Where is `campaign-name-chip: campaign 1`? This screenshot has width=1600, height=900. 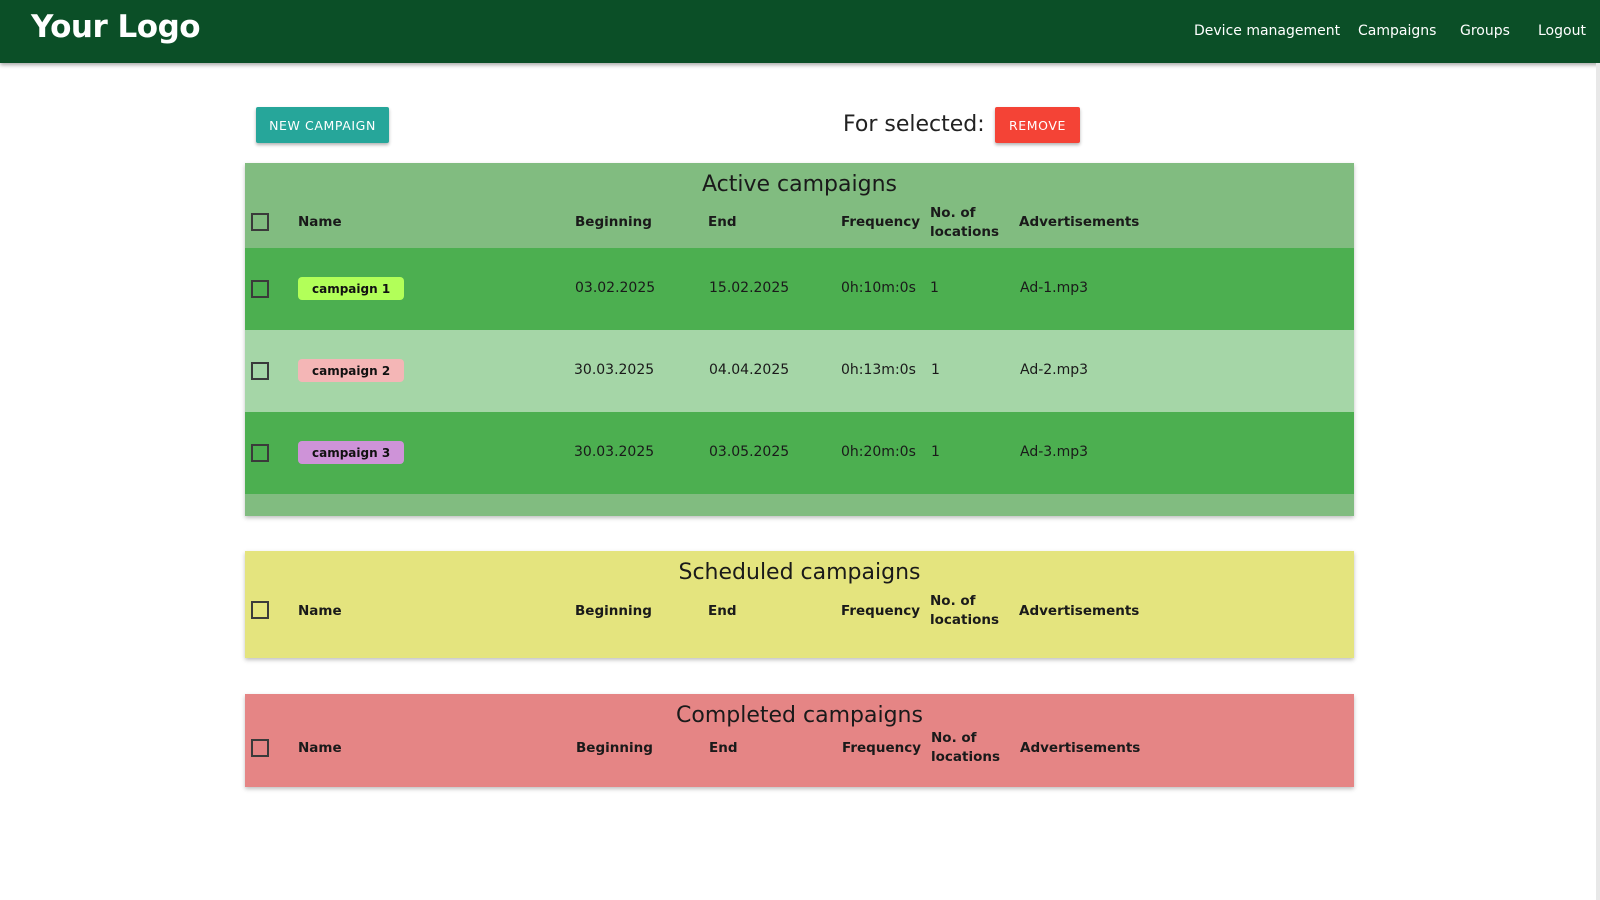 campaign-name-chip: campaign 1 is located at coordinates (351, 288).